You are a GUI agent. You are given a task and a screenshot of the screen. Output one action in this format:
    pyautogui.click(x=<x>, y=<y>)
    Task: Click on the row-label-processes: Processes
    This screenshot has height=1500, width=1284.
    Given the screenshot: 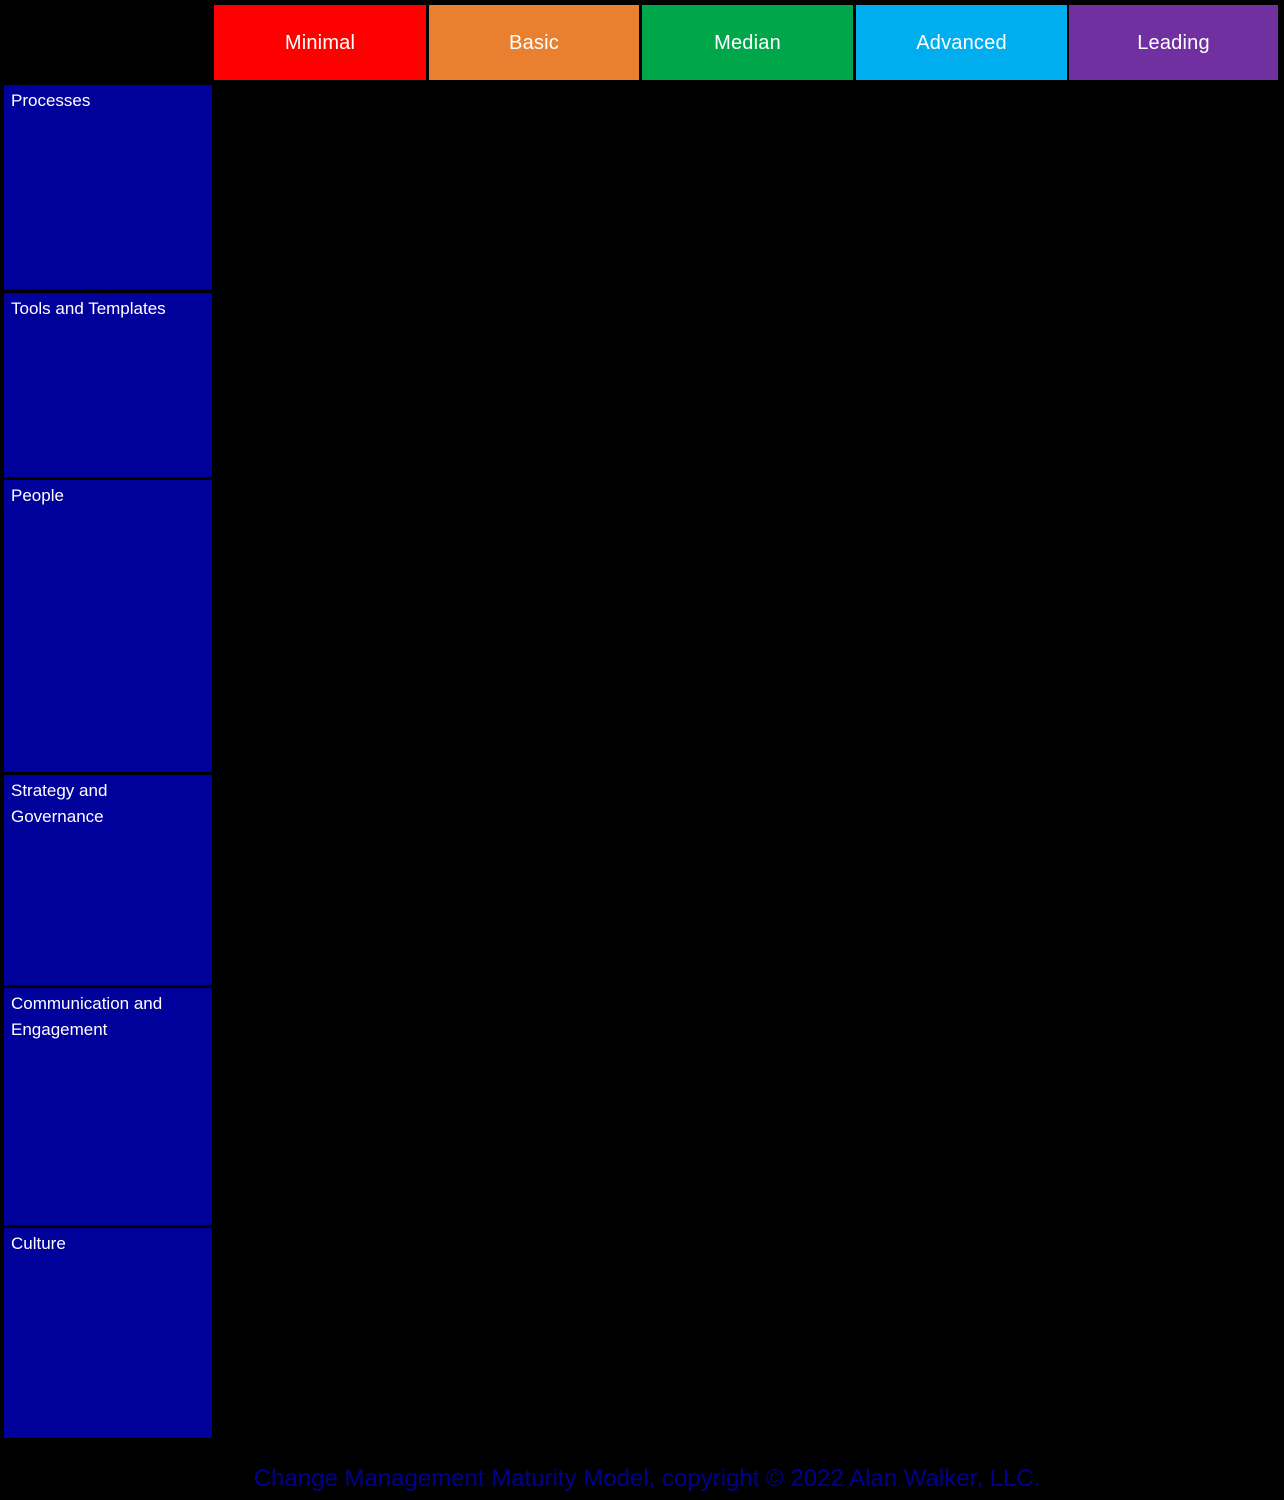 What is the action you would take?
    pyautogui.click(x=108, y=187)
    